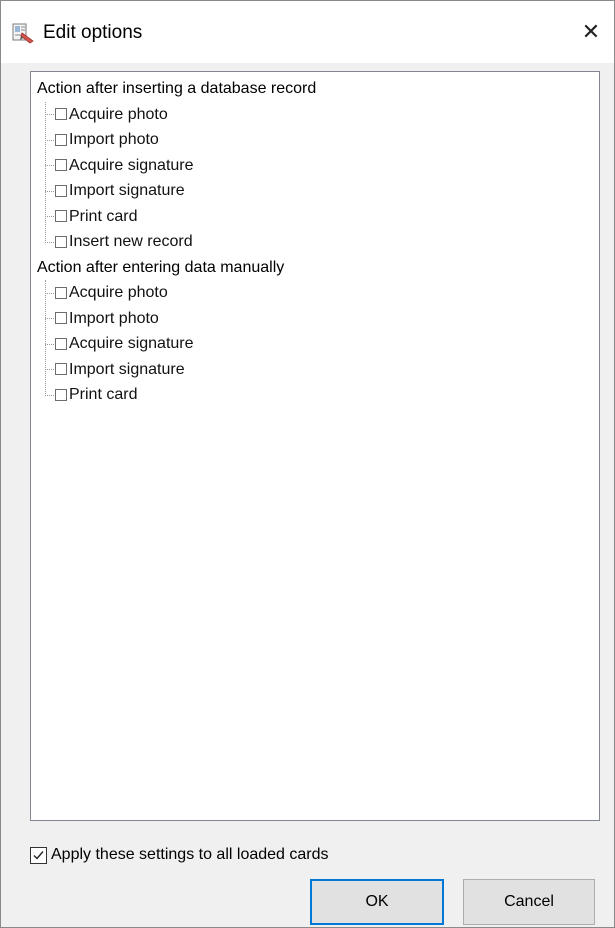  Describe the element at coordinates (23, 33) in the screenshot. I see `card-app-icon` at that location.